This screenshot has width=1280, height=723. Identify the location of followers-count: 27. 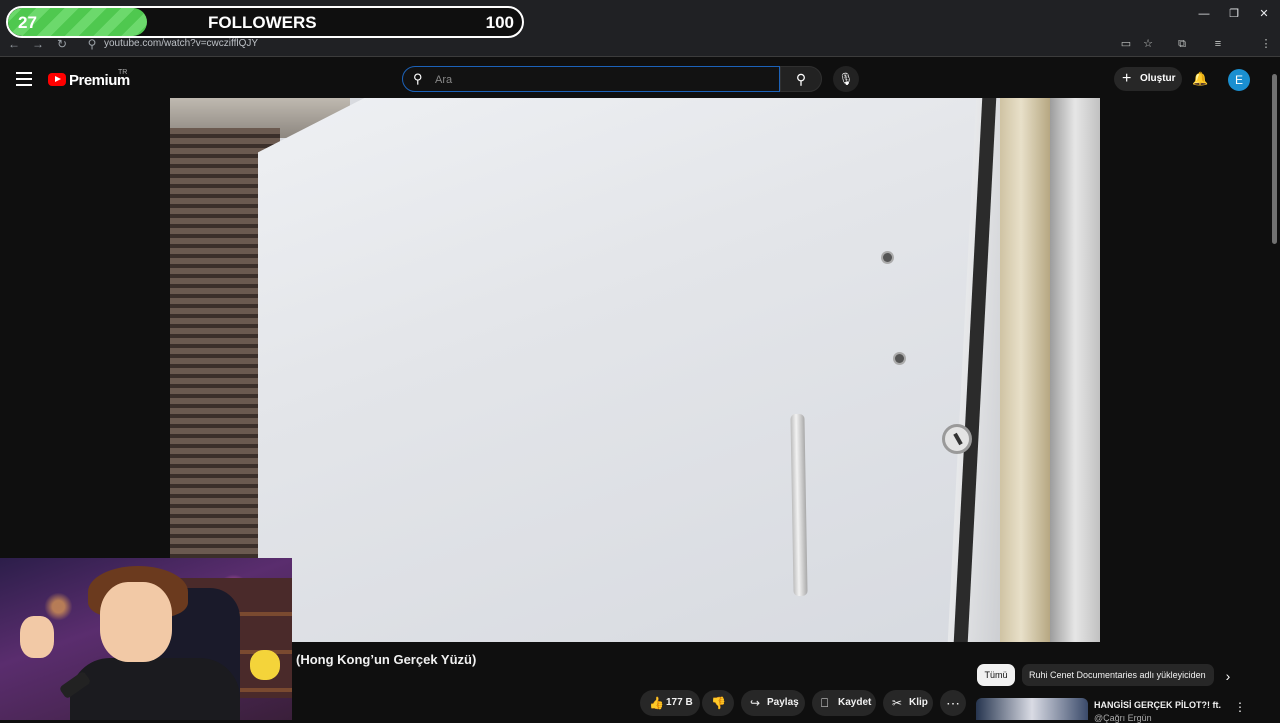
(27, 22).